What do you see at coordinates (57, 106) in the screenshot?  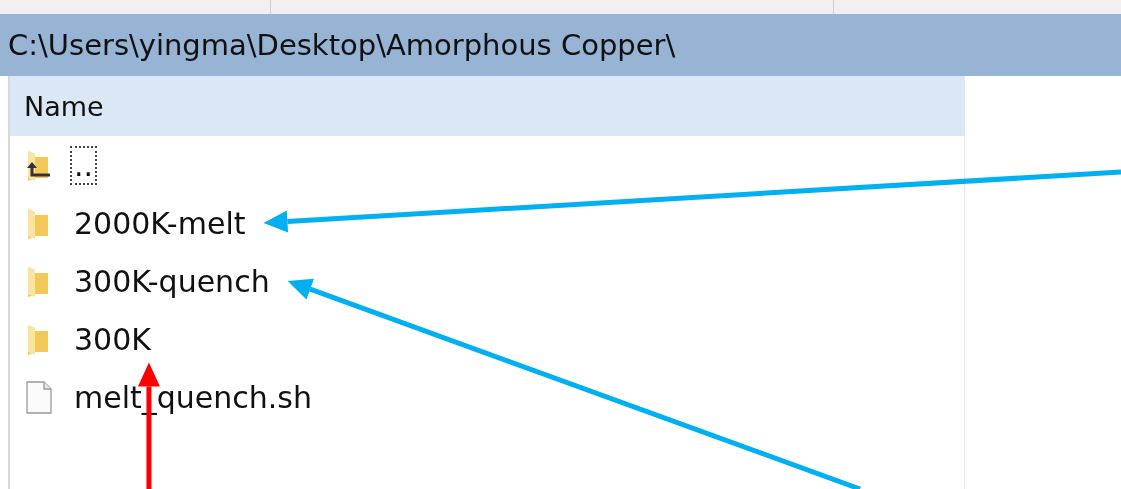 I see `column-header: Name` at bounding box center [57, 106].